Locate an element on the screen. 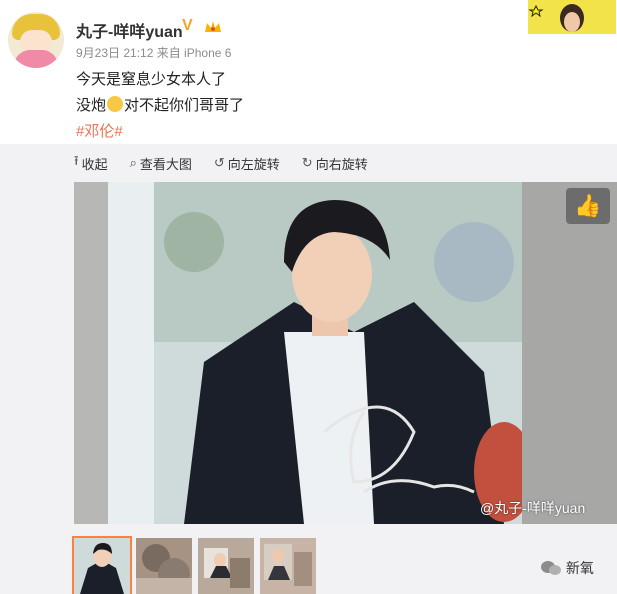 The image size is (617, 594). wechat-account-name: 新氧 is located at coordinates (579, 568).